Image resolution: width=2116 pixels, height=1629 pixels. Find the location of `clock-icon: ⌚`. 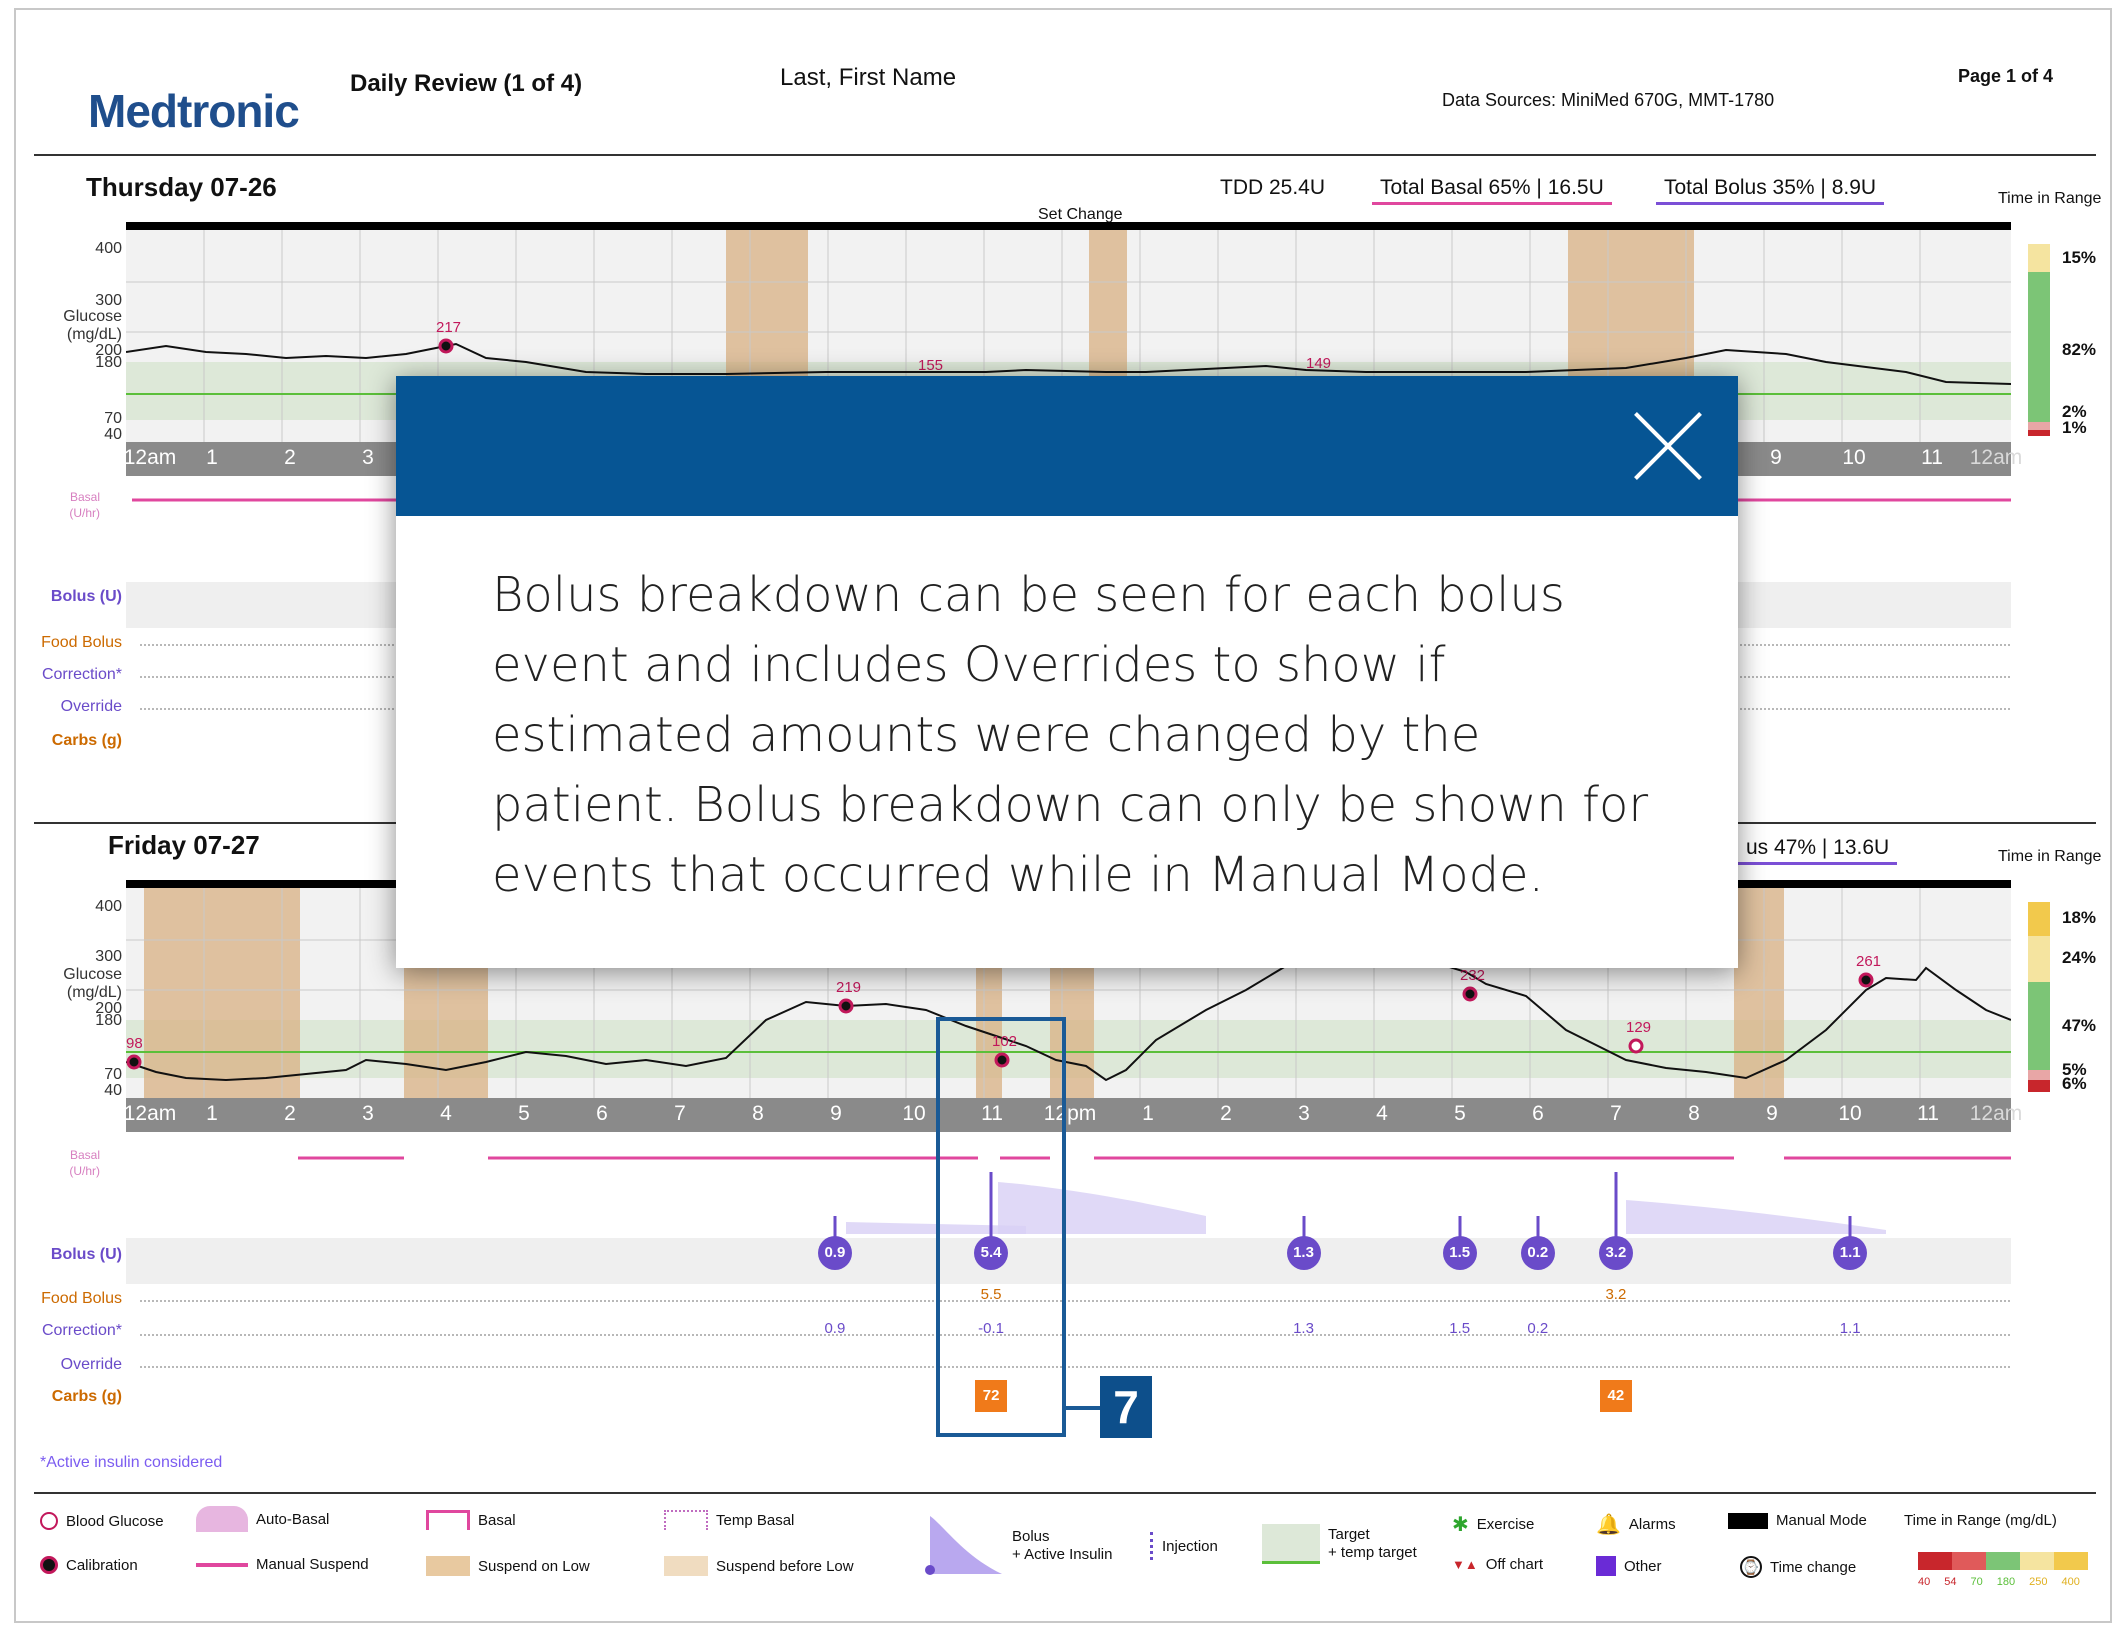

clock-icon: ⌚ is located at coordinates (1751, 1567).